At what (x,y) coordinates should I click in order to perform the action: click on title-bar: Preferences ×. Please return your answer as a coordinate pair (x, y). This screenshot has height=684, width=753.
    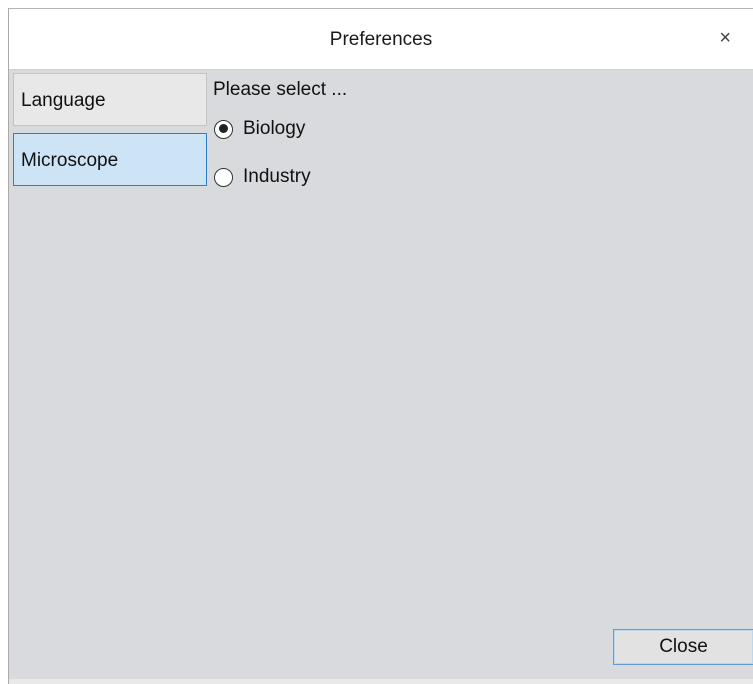
    Looking at the image, I should click on (381, 39).